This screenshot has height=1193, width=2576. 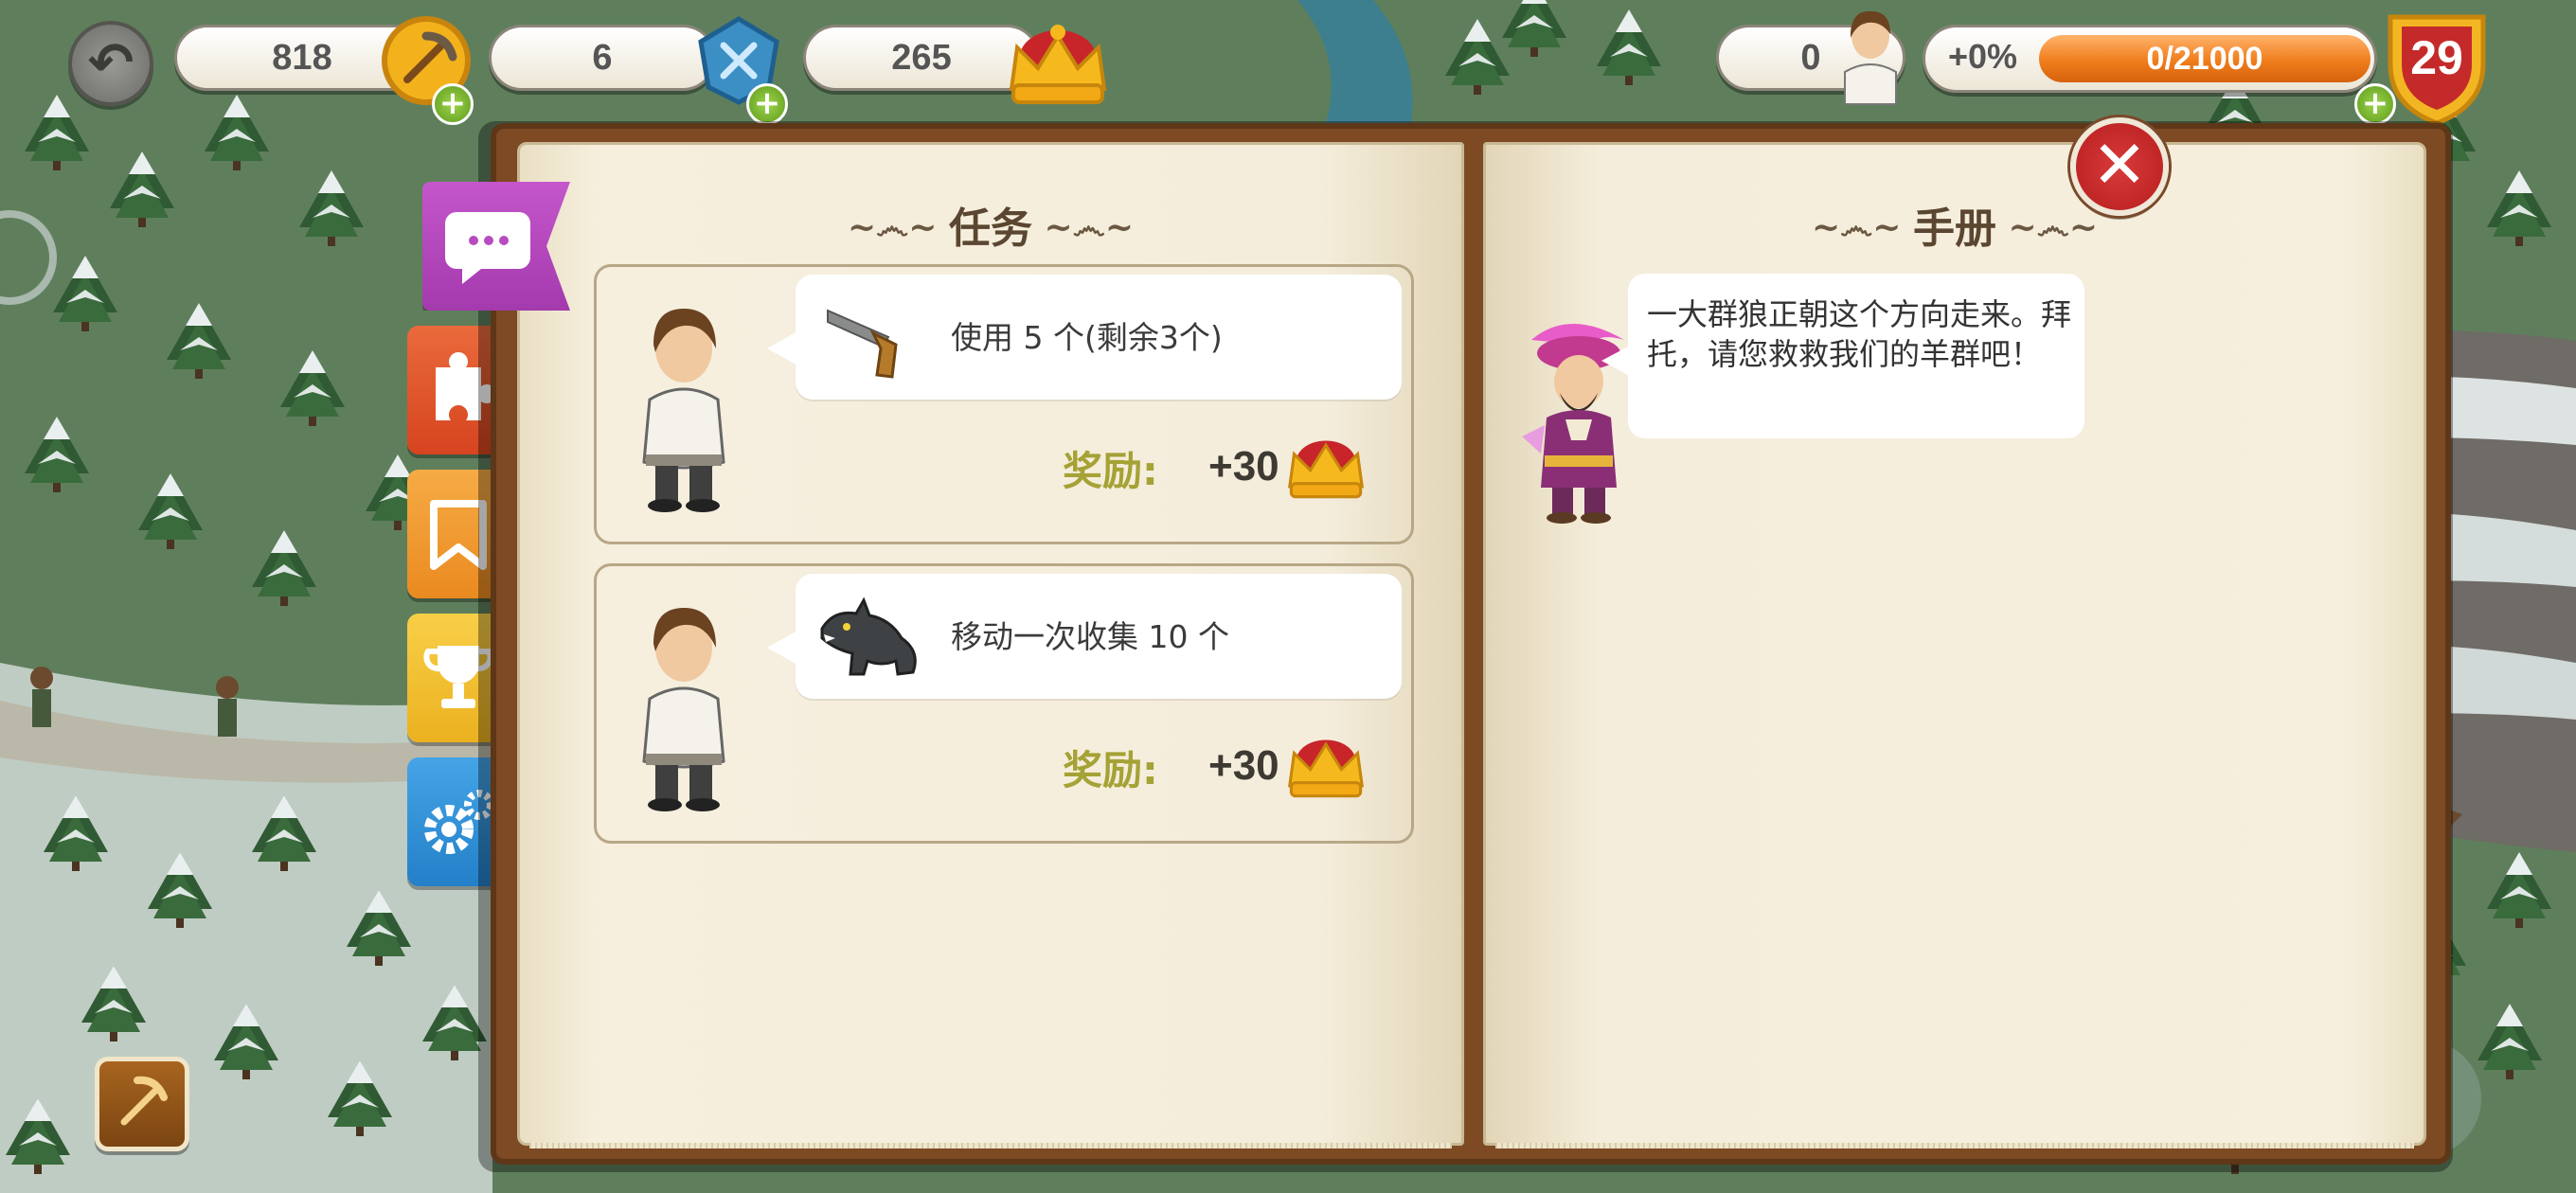 I want to click on wolf-icon, so click(x=868, y=636).